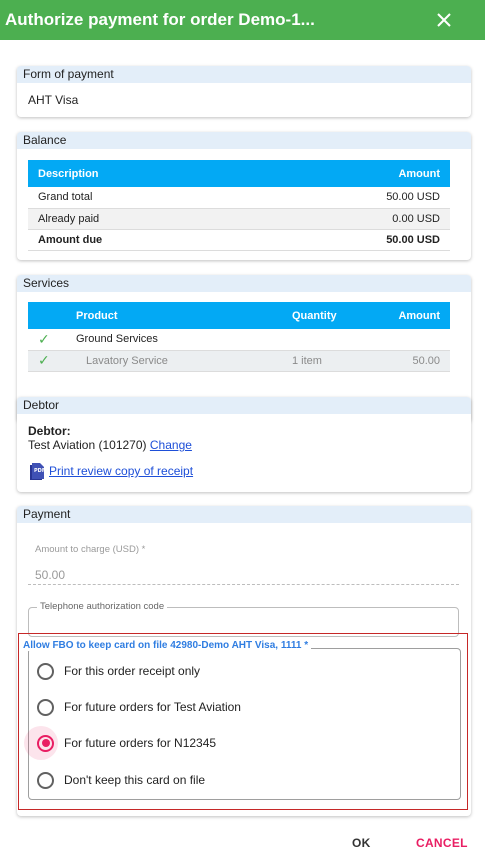 This screenshot has height=865, width=485. Describe the element at coordinates (243, 584) in the screenshot. I see `amount-underline` at that location.